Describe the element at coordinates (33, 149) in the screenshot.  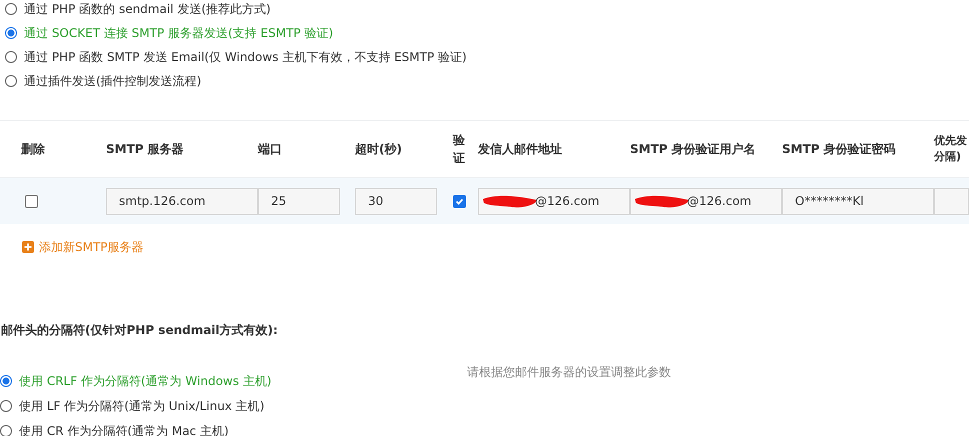
I see `column-header: 删除` at that location.